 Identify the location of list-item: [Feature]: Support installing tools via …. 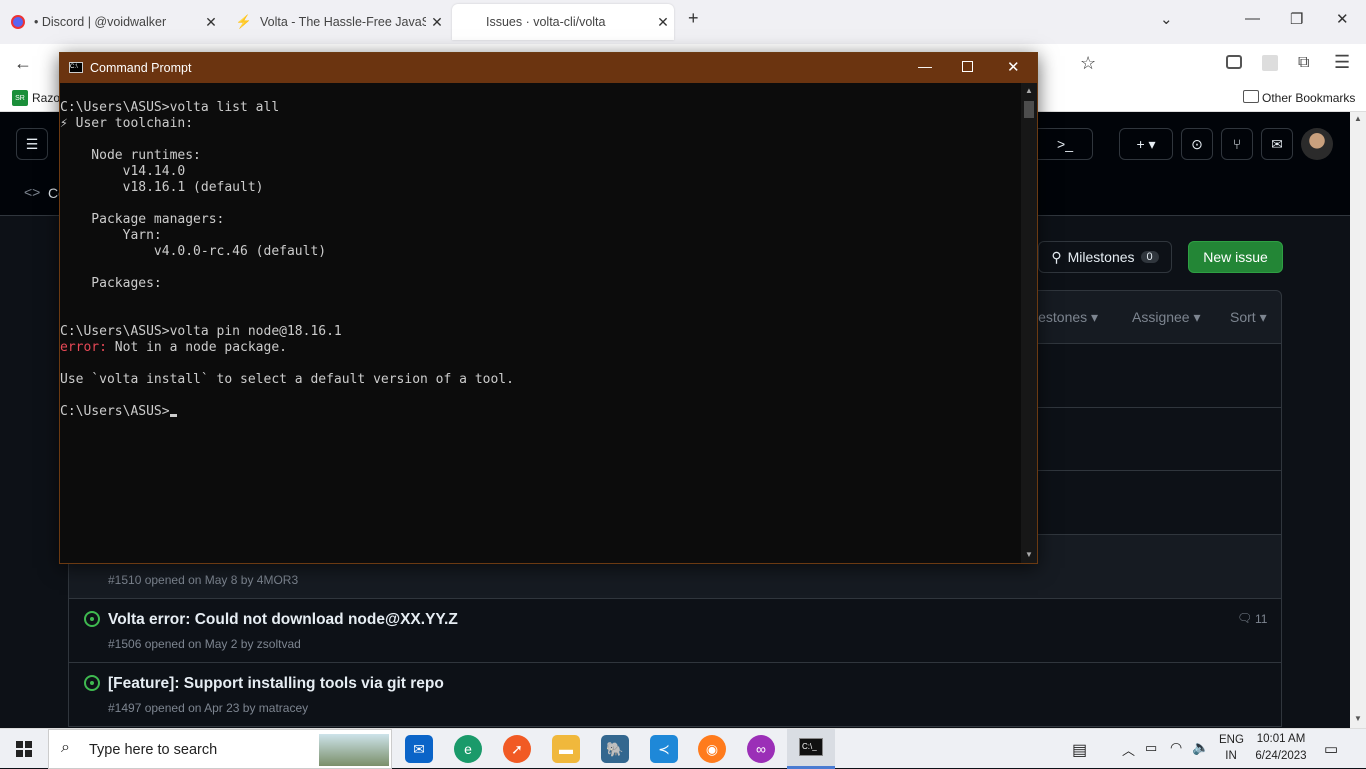
(675, 695).